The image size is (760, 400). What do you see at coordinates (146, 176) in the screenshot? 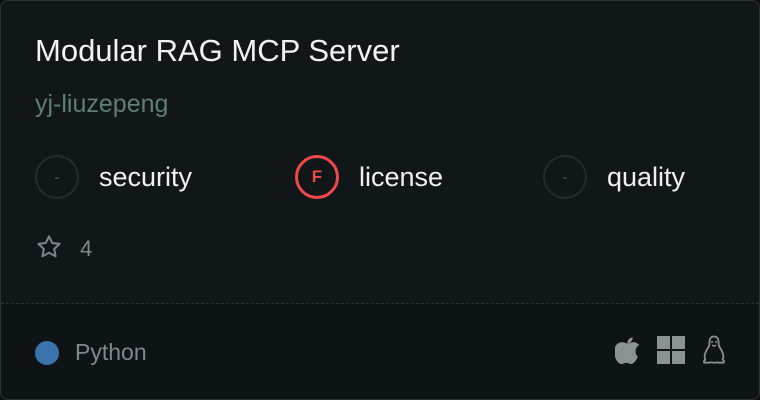
I see `security-label: security` at bounding box center [146, 176].